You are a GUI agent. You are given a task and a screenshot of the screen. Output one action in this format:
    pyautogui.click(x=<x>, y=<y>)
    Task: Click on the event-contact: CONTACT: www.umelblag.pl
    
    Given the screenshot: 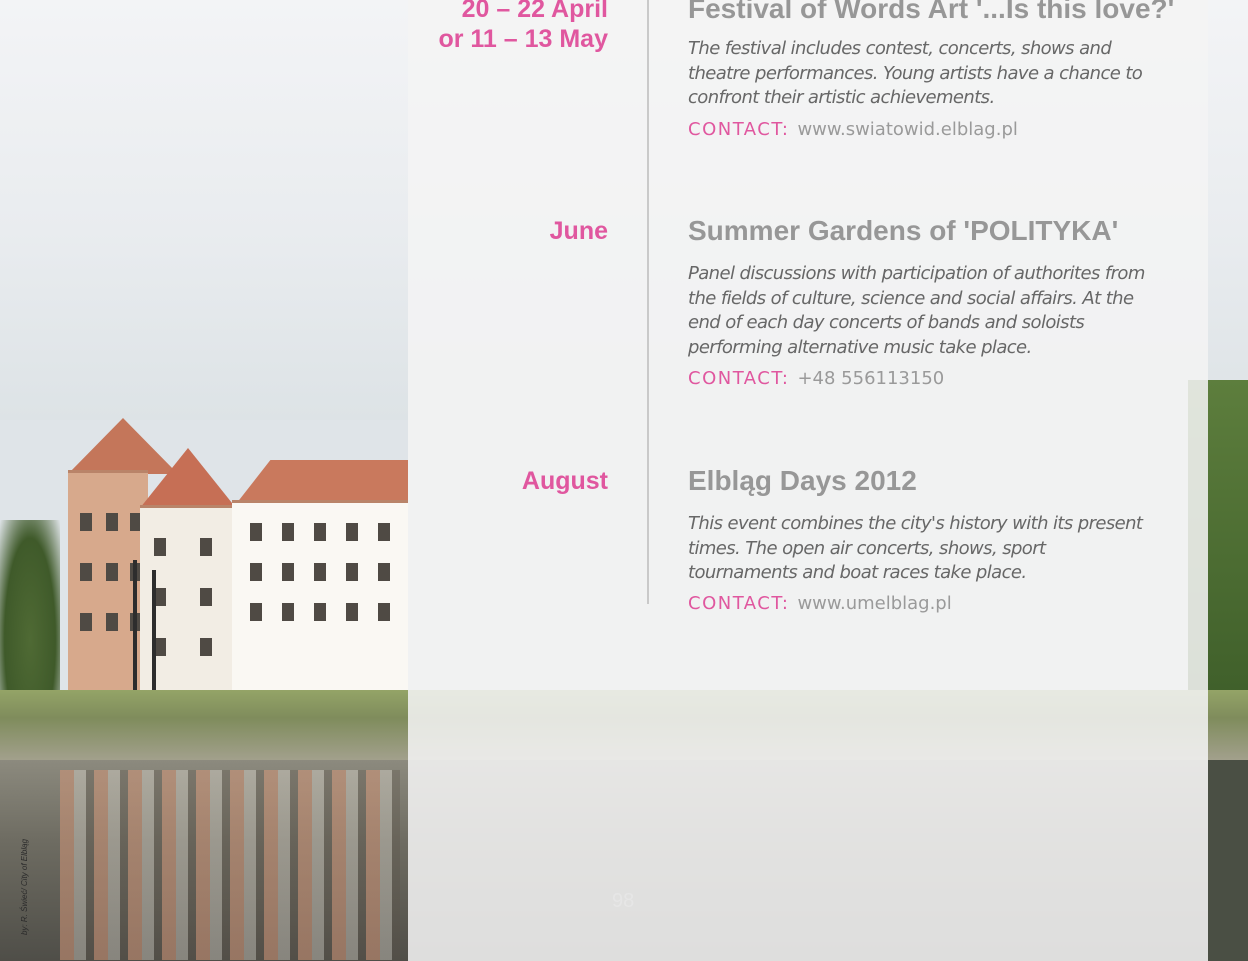 What is the action you would take?
    pyautogui.click(x=820, y=604)
    